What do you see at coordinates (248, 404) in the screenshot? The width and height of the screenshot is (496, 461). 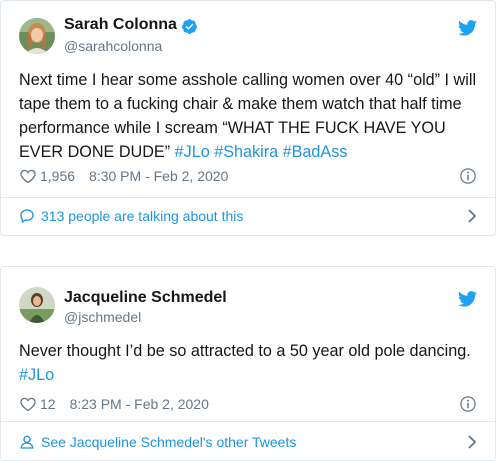 I see `tweet-meta: 12 8:23 PM - Feb 2, 2020` at bounding box center [248, 404].